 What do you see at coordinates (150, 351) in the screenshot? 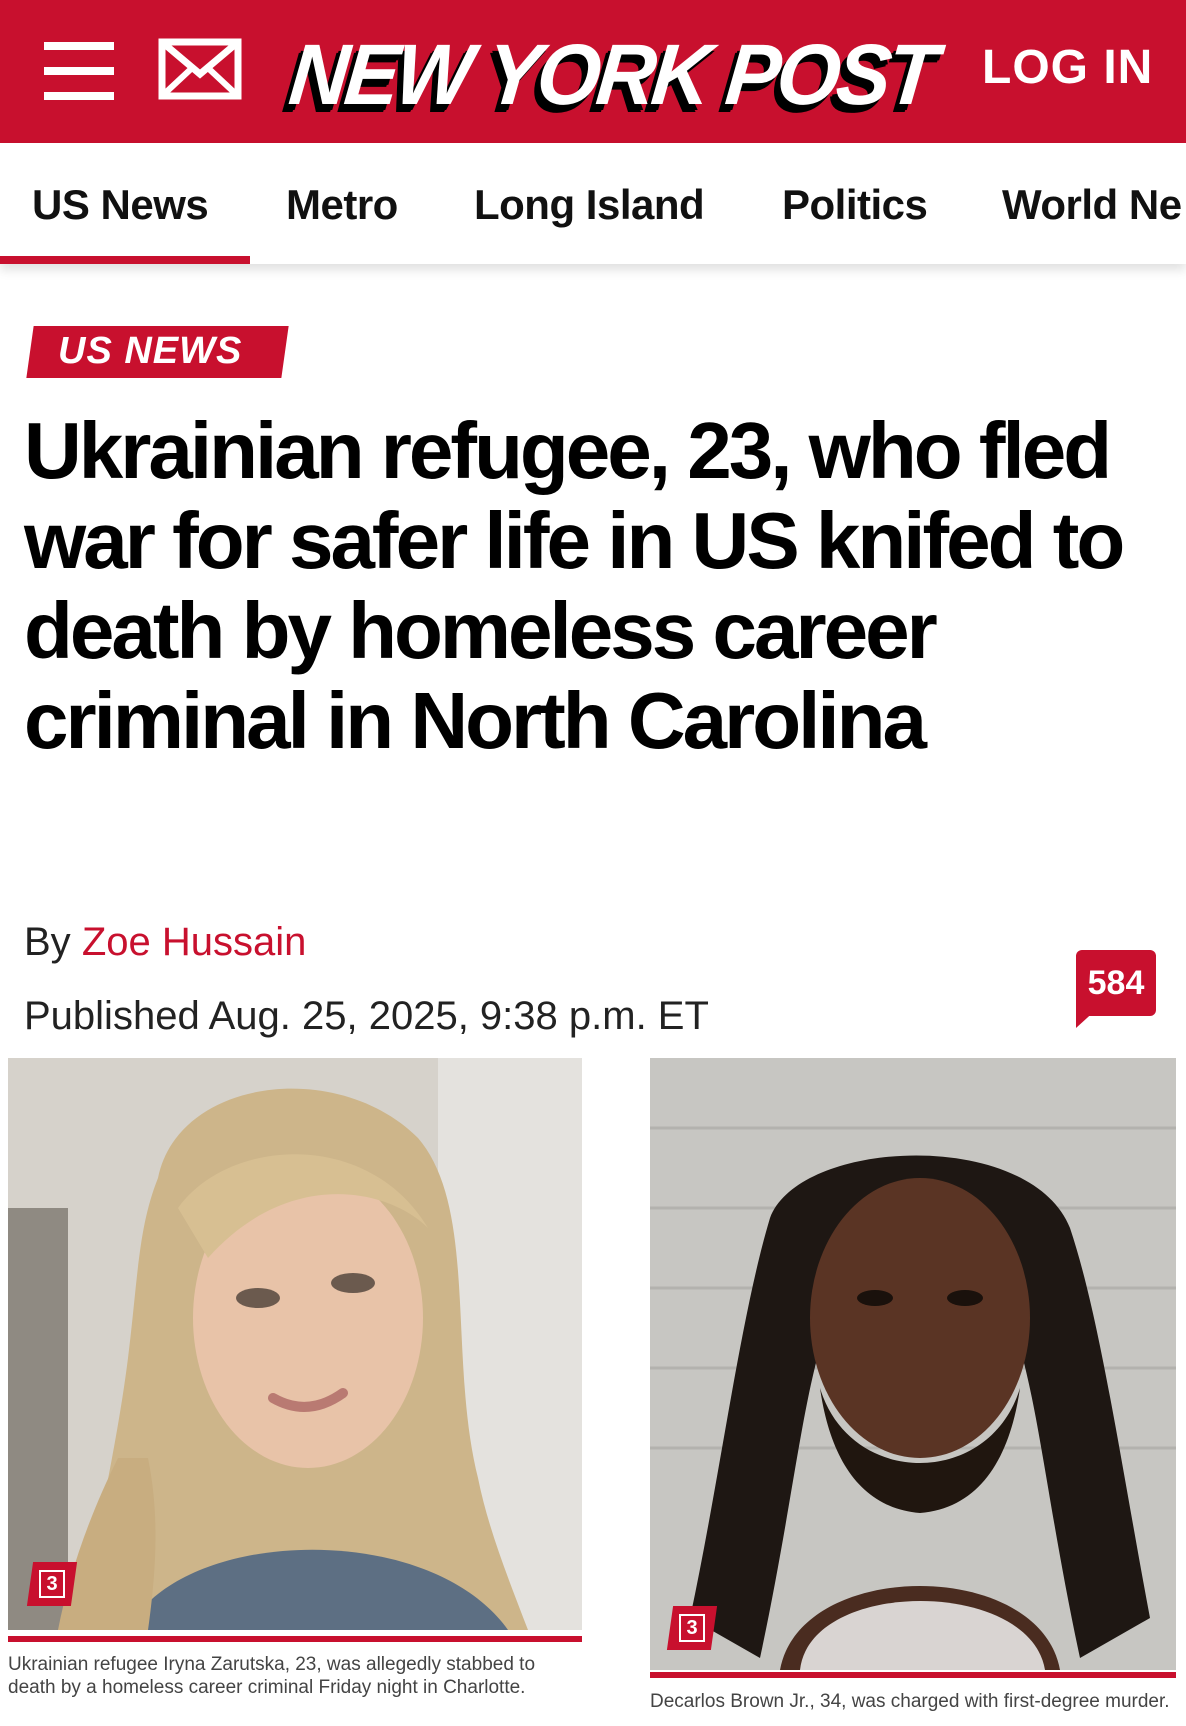
I see `section-label: US NEWS` at bounding box center [150, 351].